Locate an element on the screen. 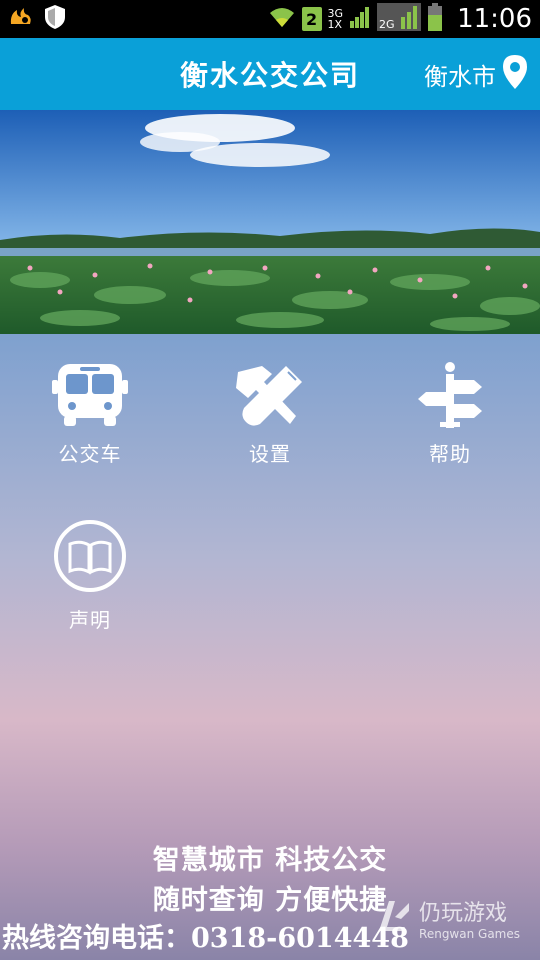  book-icon is located at coordinates (90, 556).